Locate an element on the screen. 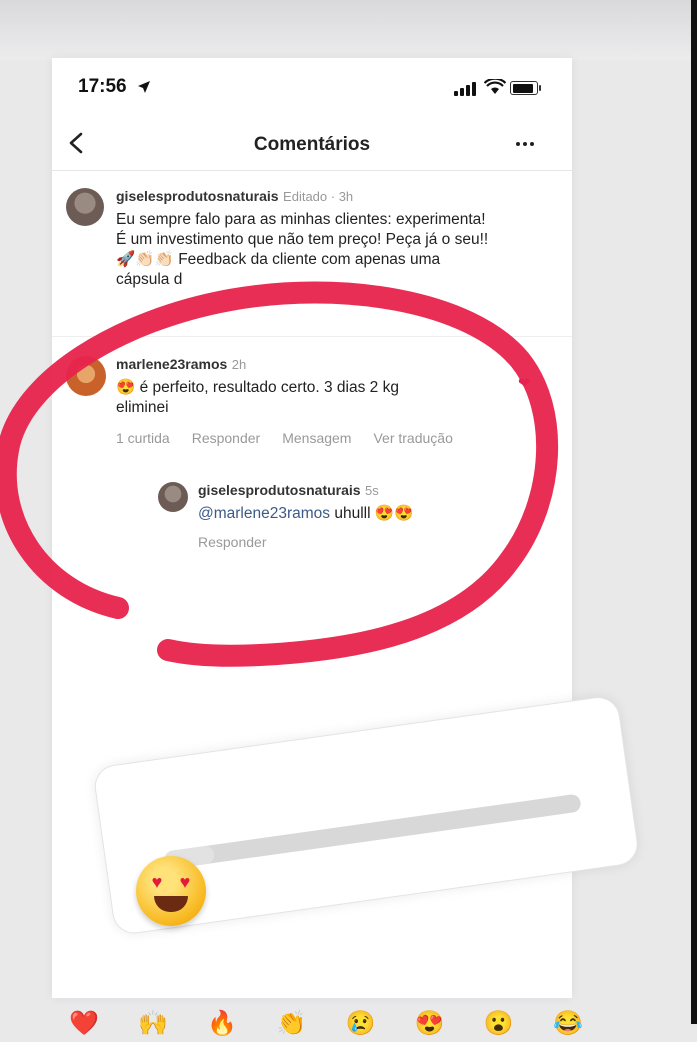  reaction-heart-icon: ❤️ is located at coordinates (84, 1024).